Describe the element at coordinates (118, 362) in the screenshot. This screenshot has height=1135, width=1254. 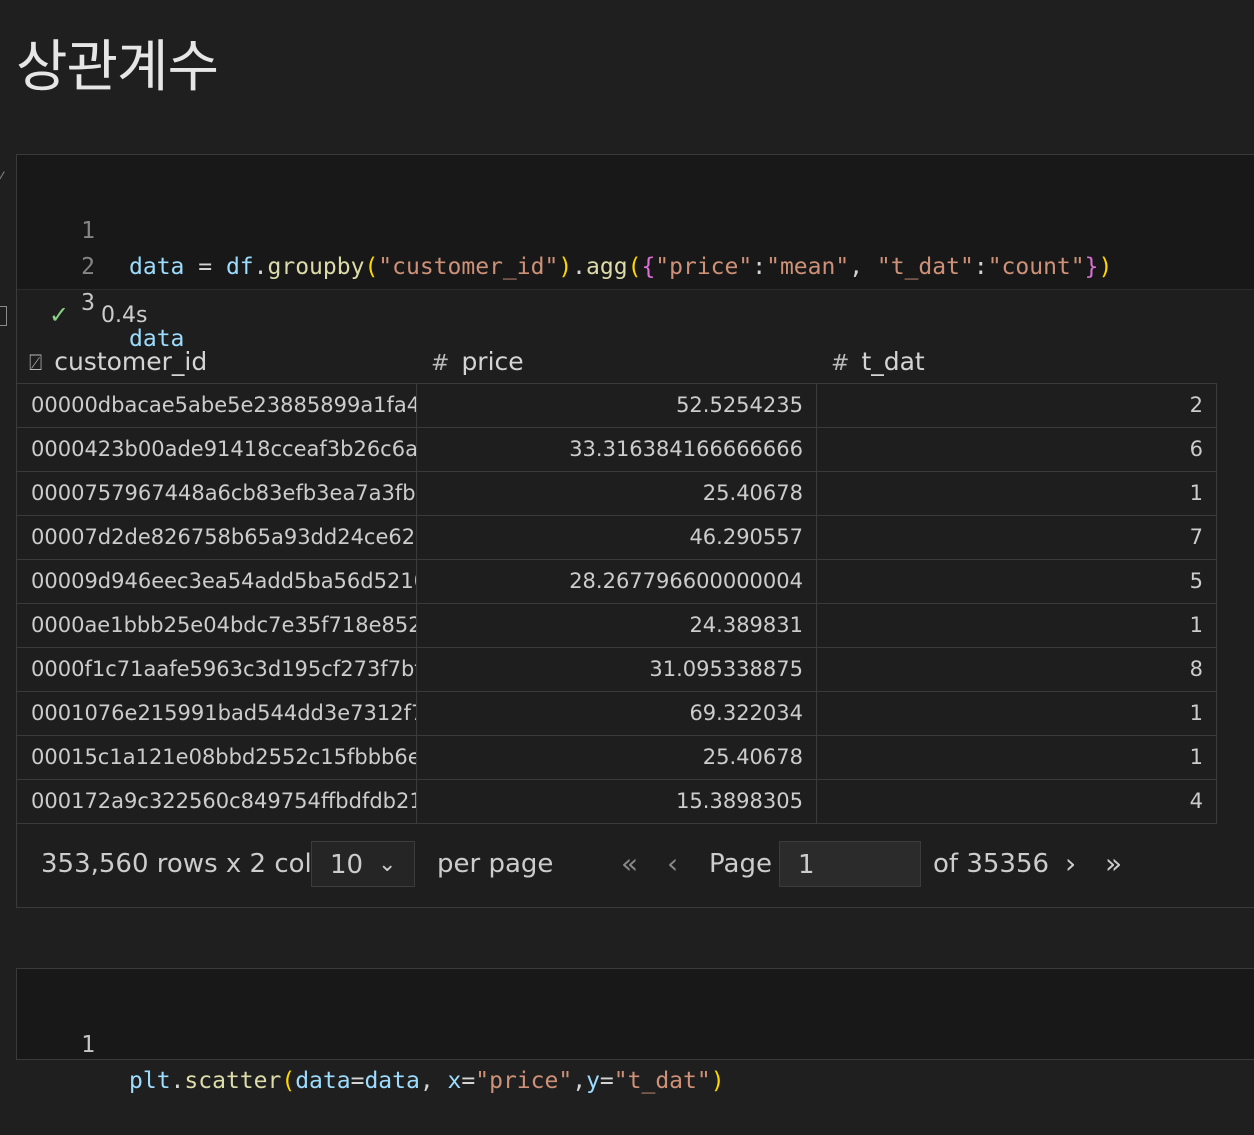
I see `column-header-customer-id: ⍁ customer_id` at that location.